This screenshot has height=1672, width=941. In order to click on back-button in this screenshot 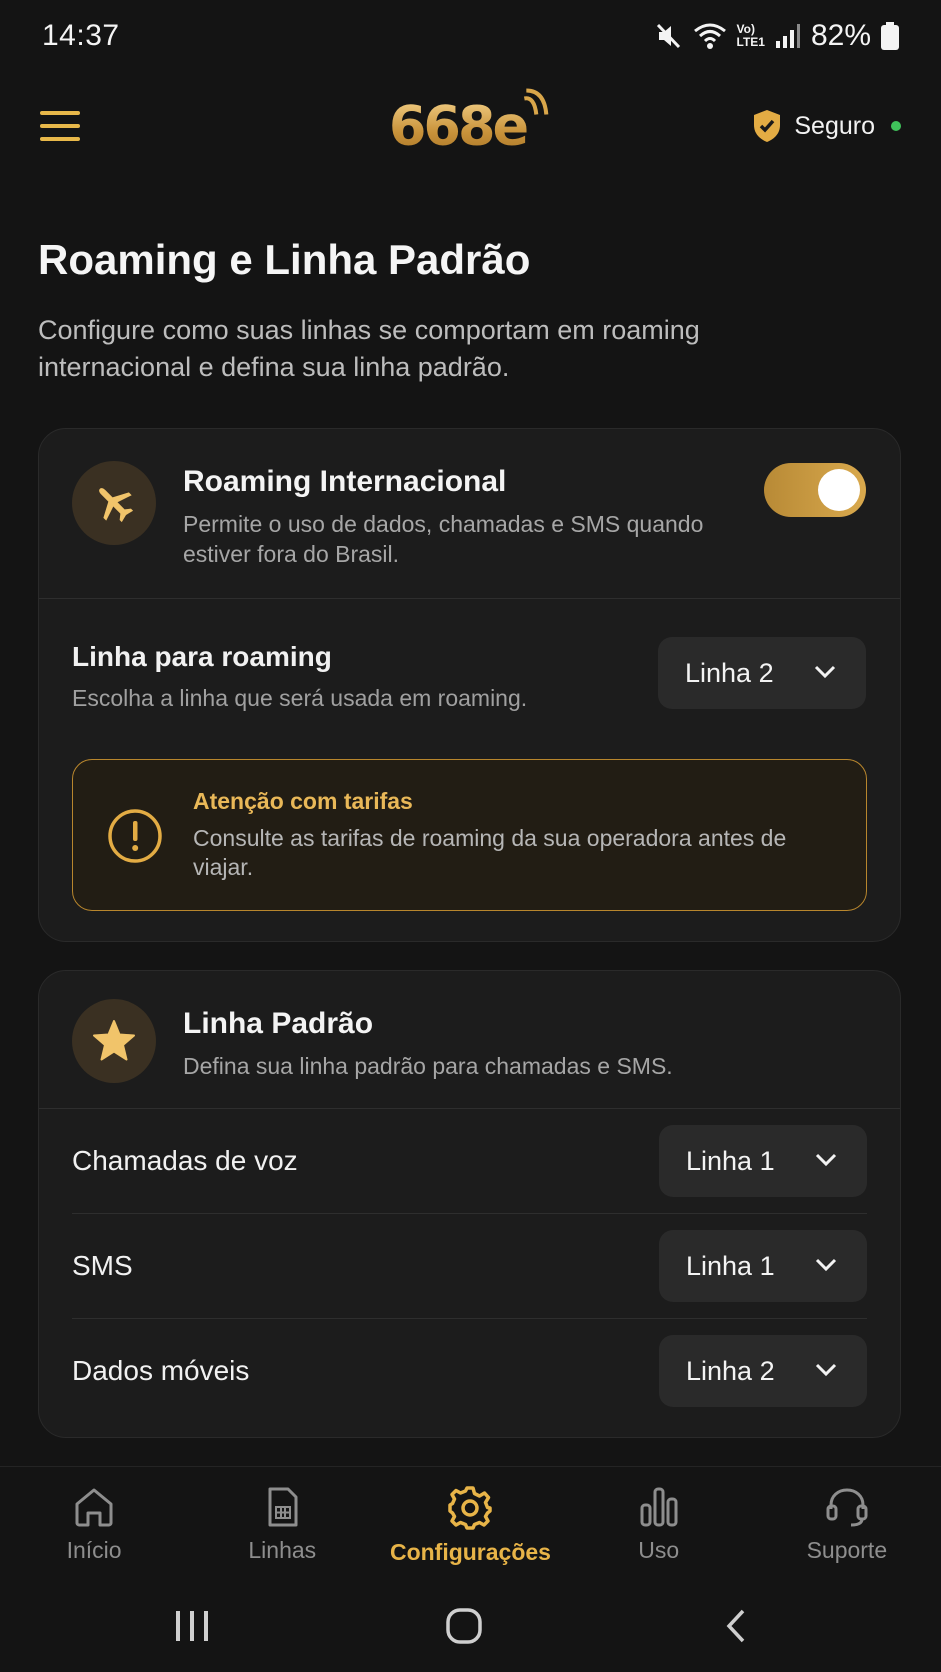, I will do `click(736, 1626)`.